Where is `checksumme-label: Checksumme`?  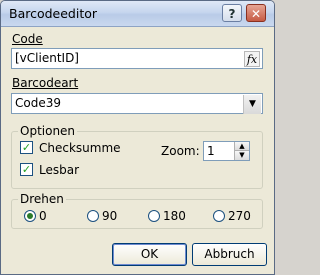
checksumme-label: Checksumme is located at coordinates (80, 148).